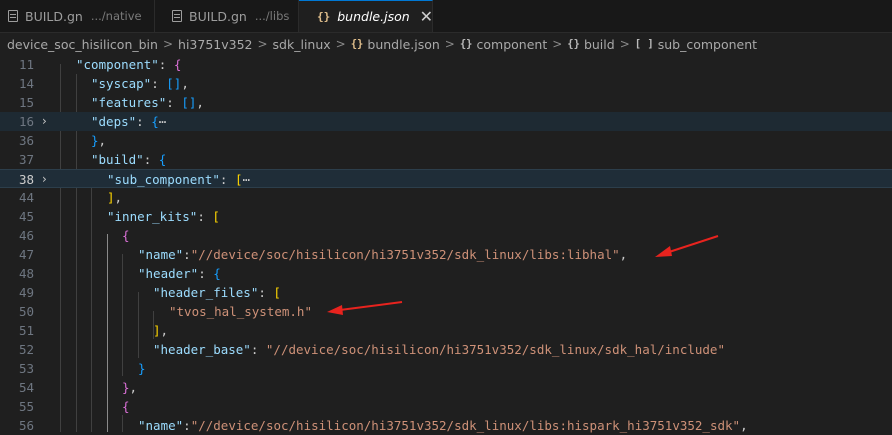 The image size is (892, 435). I want to click on code-line: 14 "syscap": [],, so click(446, 83).